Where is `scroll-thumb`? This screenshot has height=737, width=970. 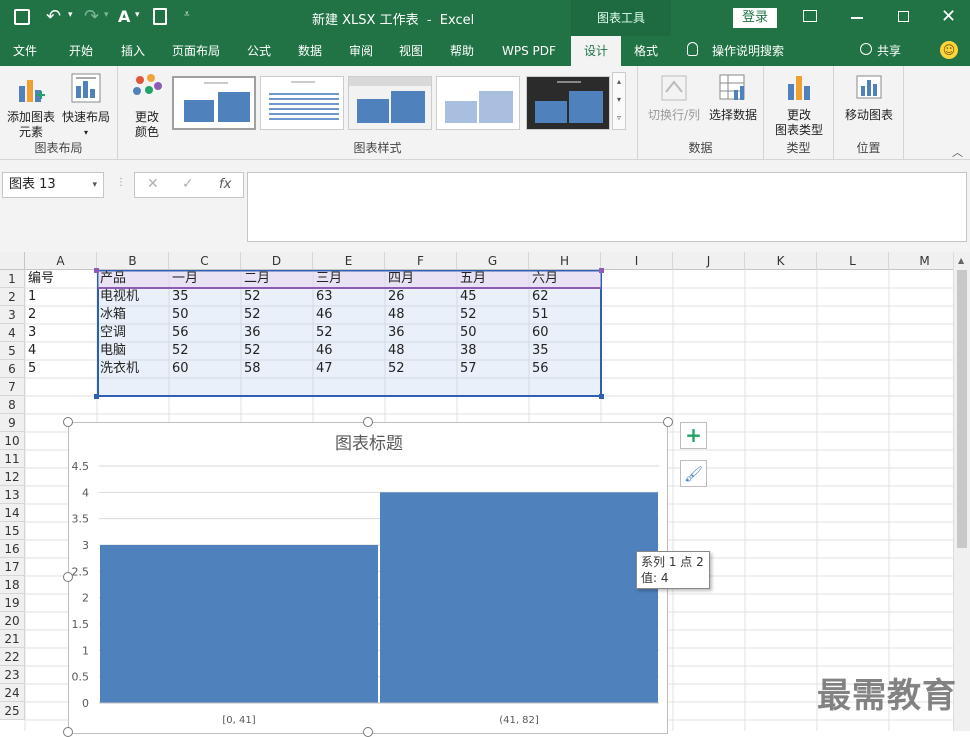
scroll-thumb is located at coordinates (962, 409).